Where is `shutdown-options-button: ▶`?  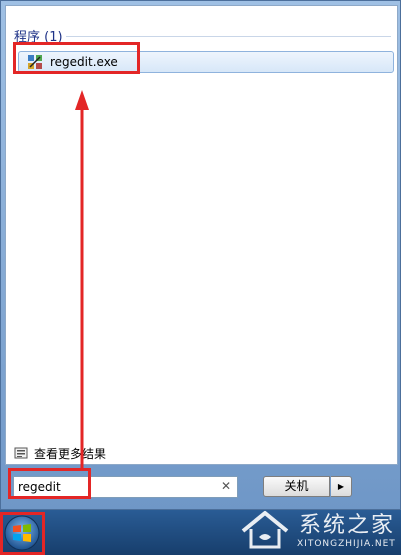 shutdown-options-button: ▶ is located at coordinates (341, 486).